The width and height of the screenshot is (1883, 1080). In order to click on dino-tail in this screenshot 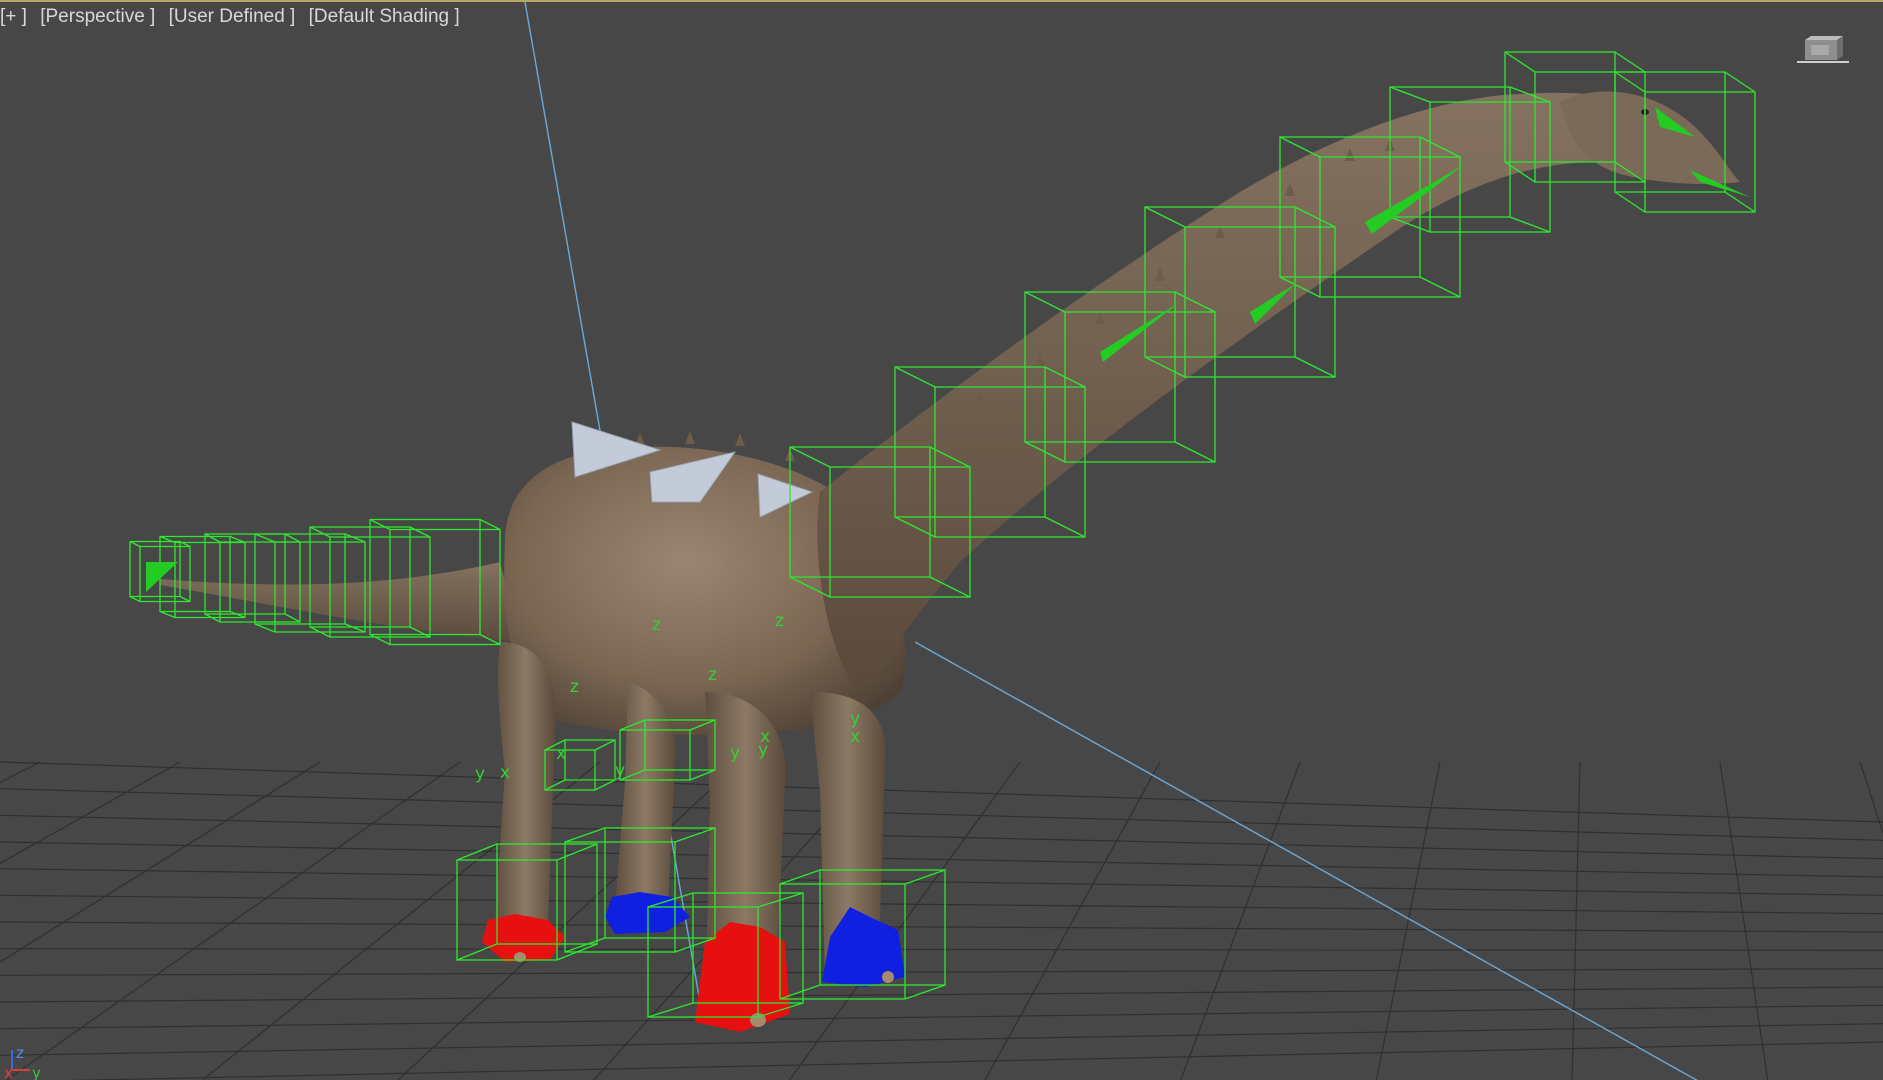, I will do `click(340, 602)`.